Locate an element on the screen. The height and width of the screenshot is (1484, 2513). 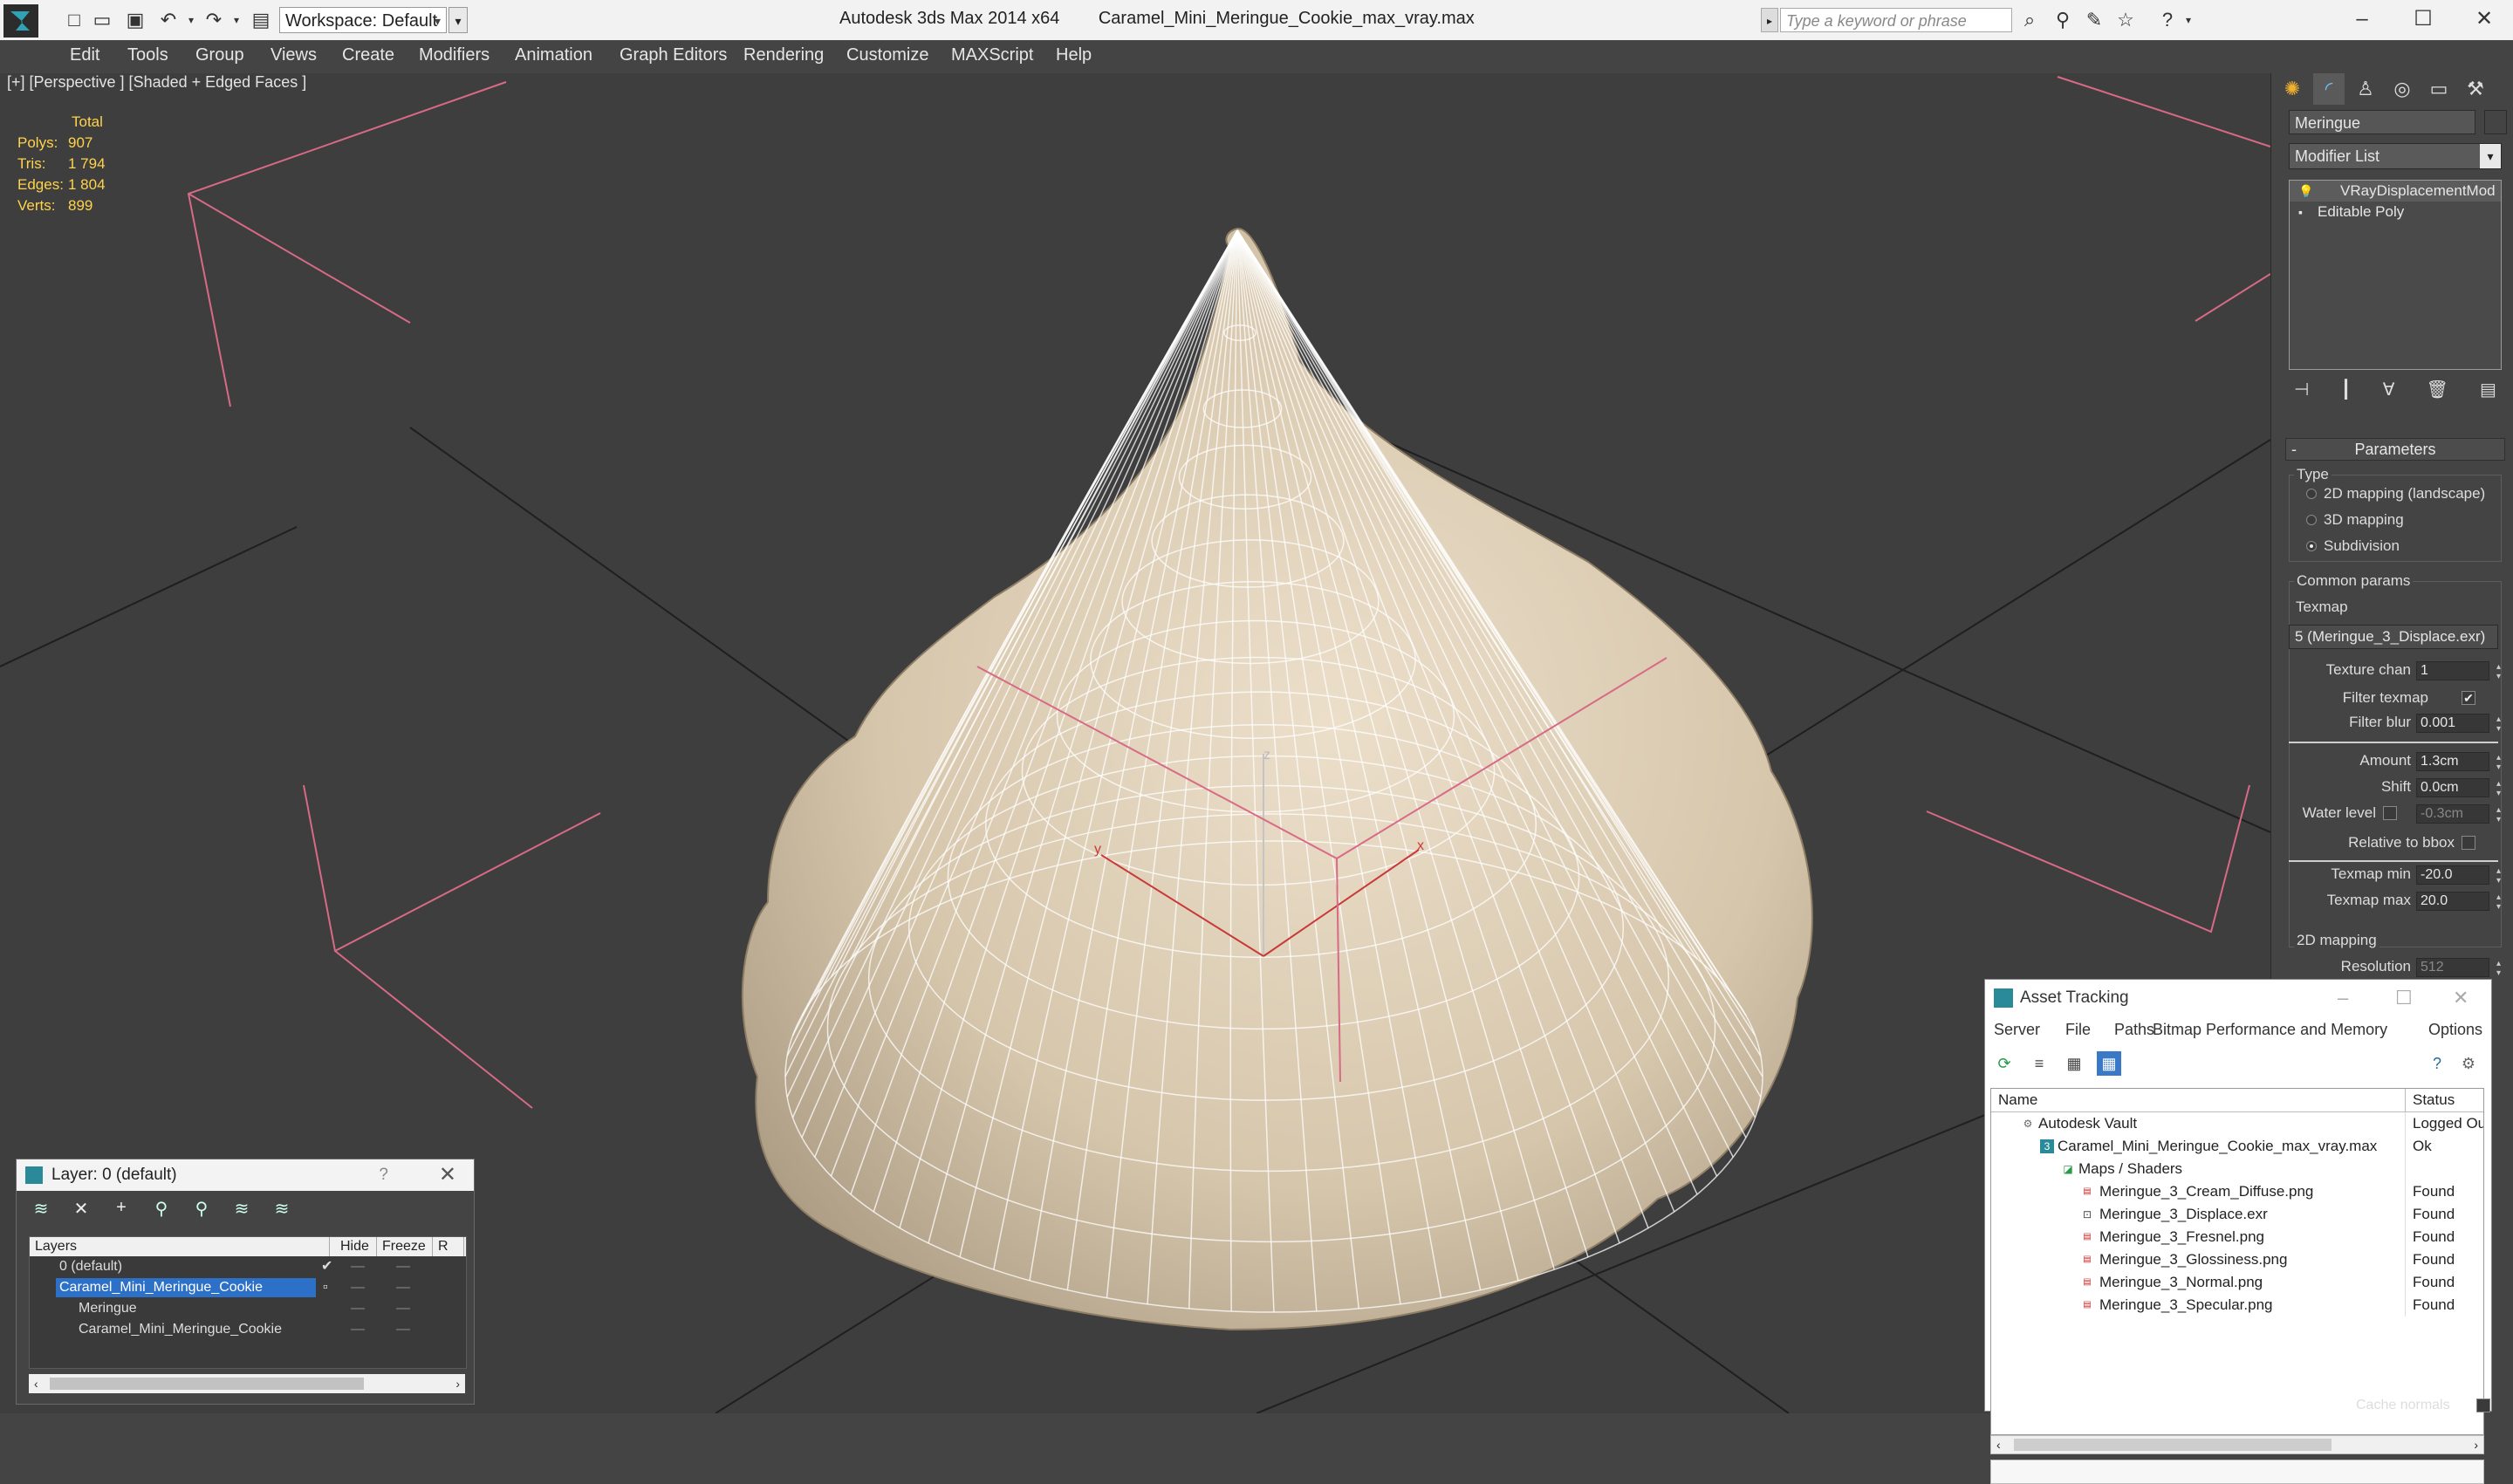
new-layer-icon: ≋ is located at coordinates (41, 1211).